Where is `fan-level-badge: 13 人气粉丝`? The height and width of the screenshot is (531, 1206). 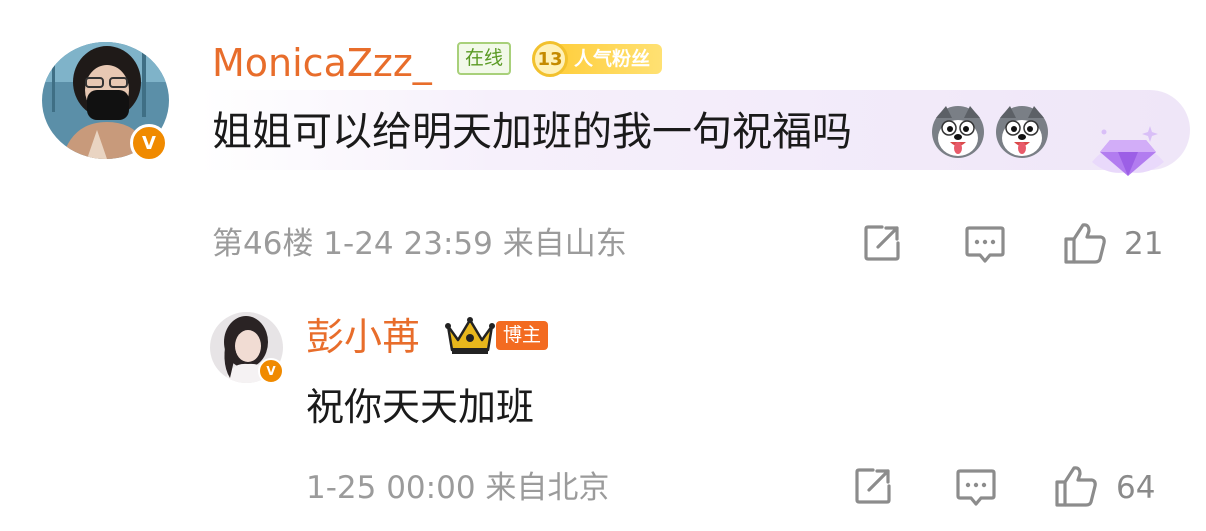 fan-level-badge: 13 人气粉丝 is located at coordinates (597, 59).